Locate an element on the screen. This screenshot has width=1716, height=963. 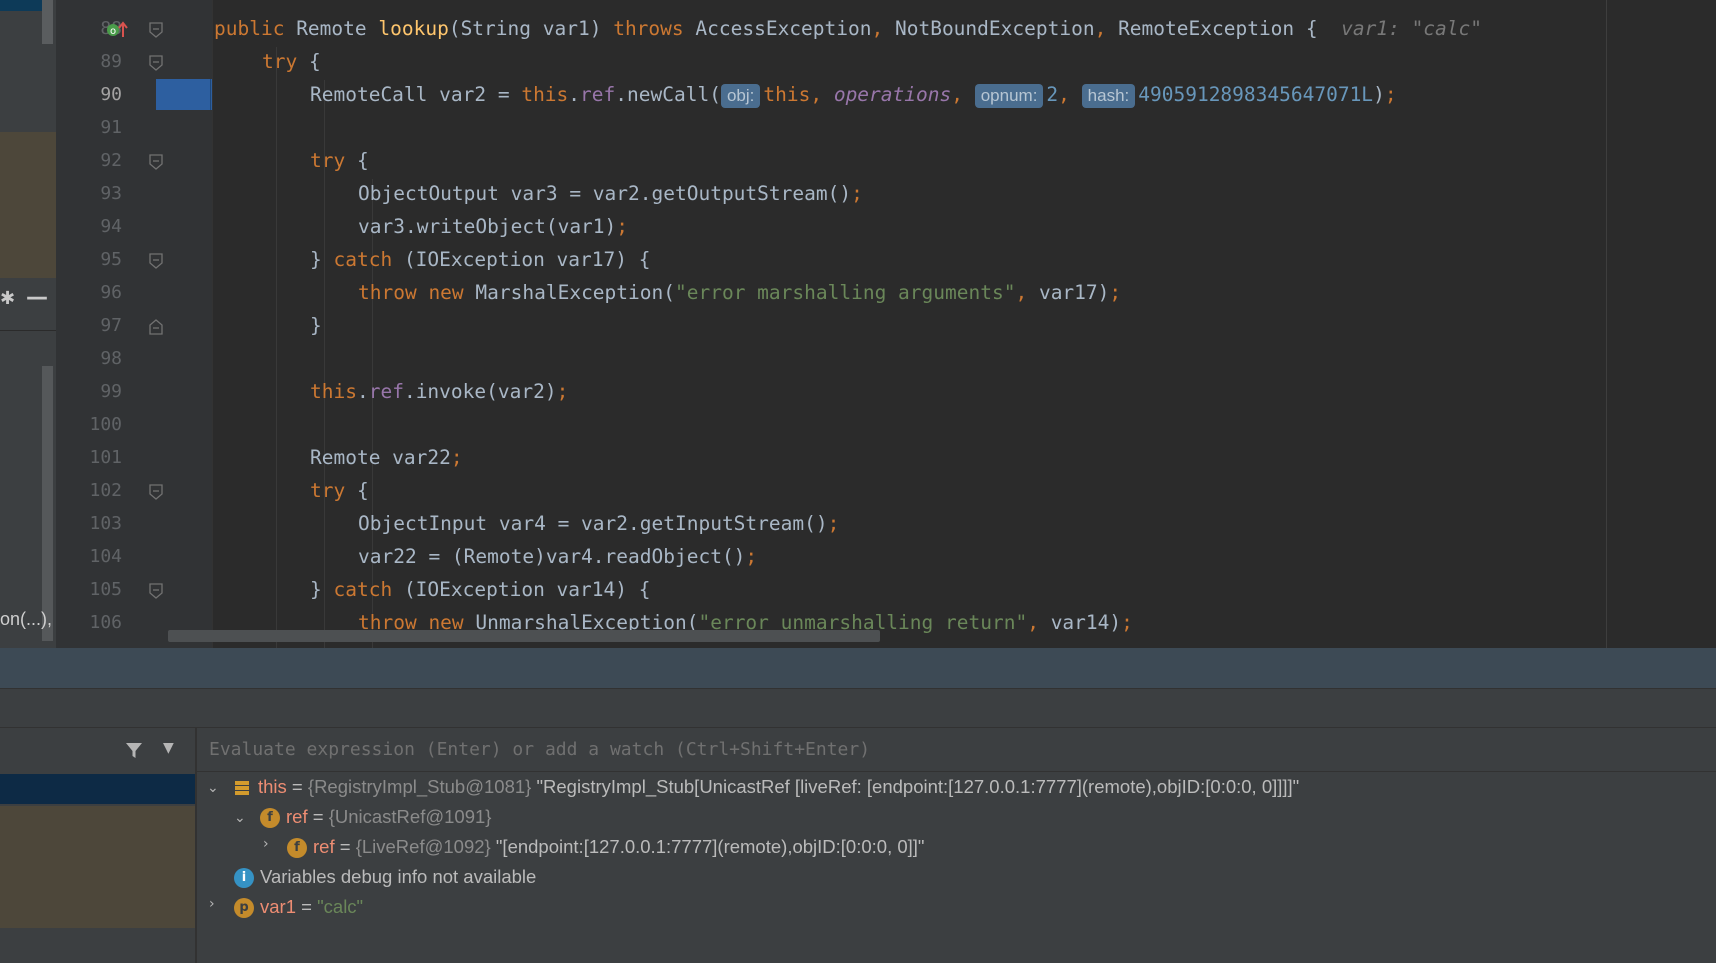
line-number: 102 is located at coordinates (89, 490).